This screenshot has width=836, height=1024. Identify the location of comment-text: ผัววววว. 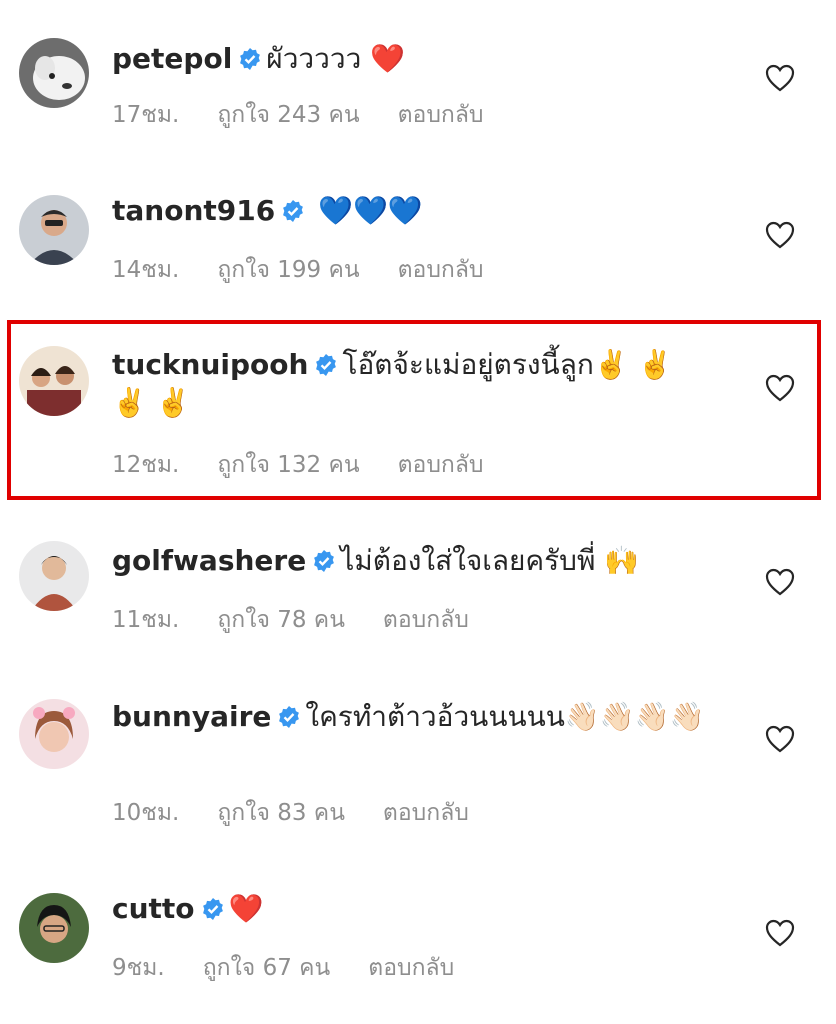
(314, 58).